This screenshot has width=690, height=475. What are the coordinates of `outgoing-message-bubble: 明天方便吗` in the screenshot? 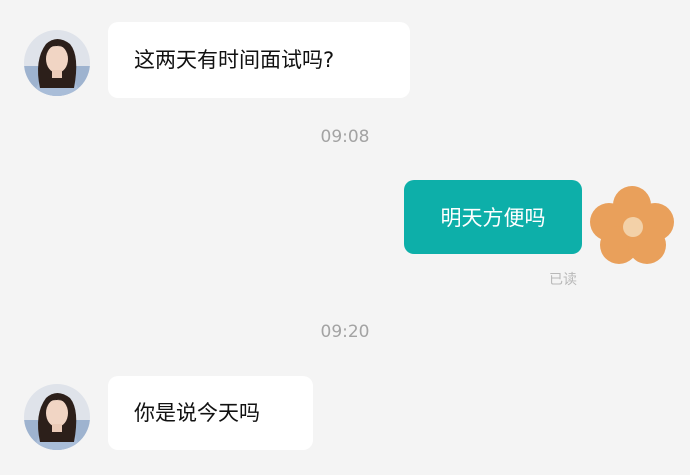 It's located at (493, 217).